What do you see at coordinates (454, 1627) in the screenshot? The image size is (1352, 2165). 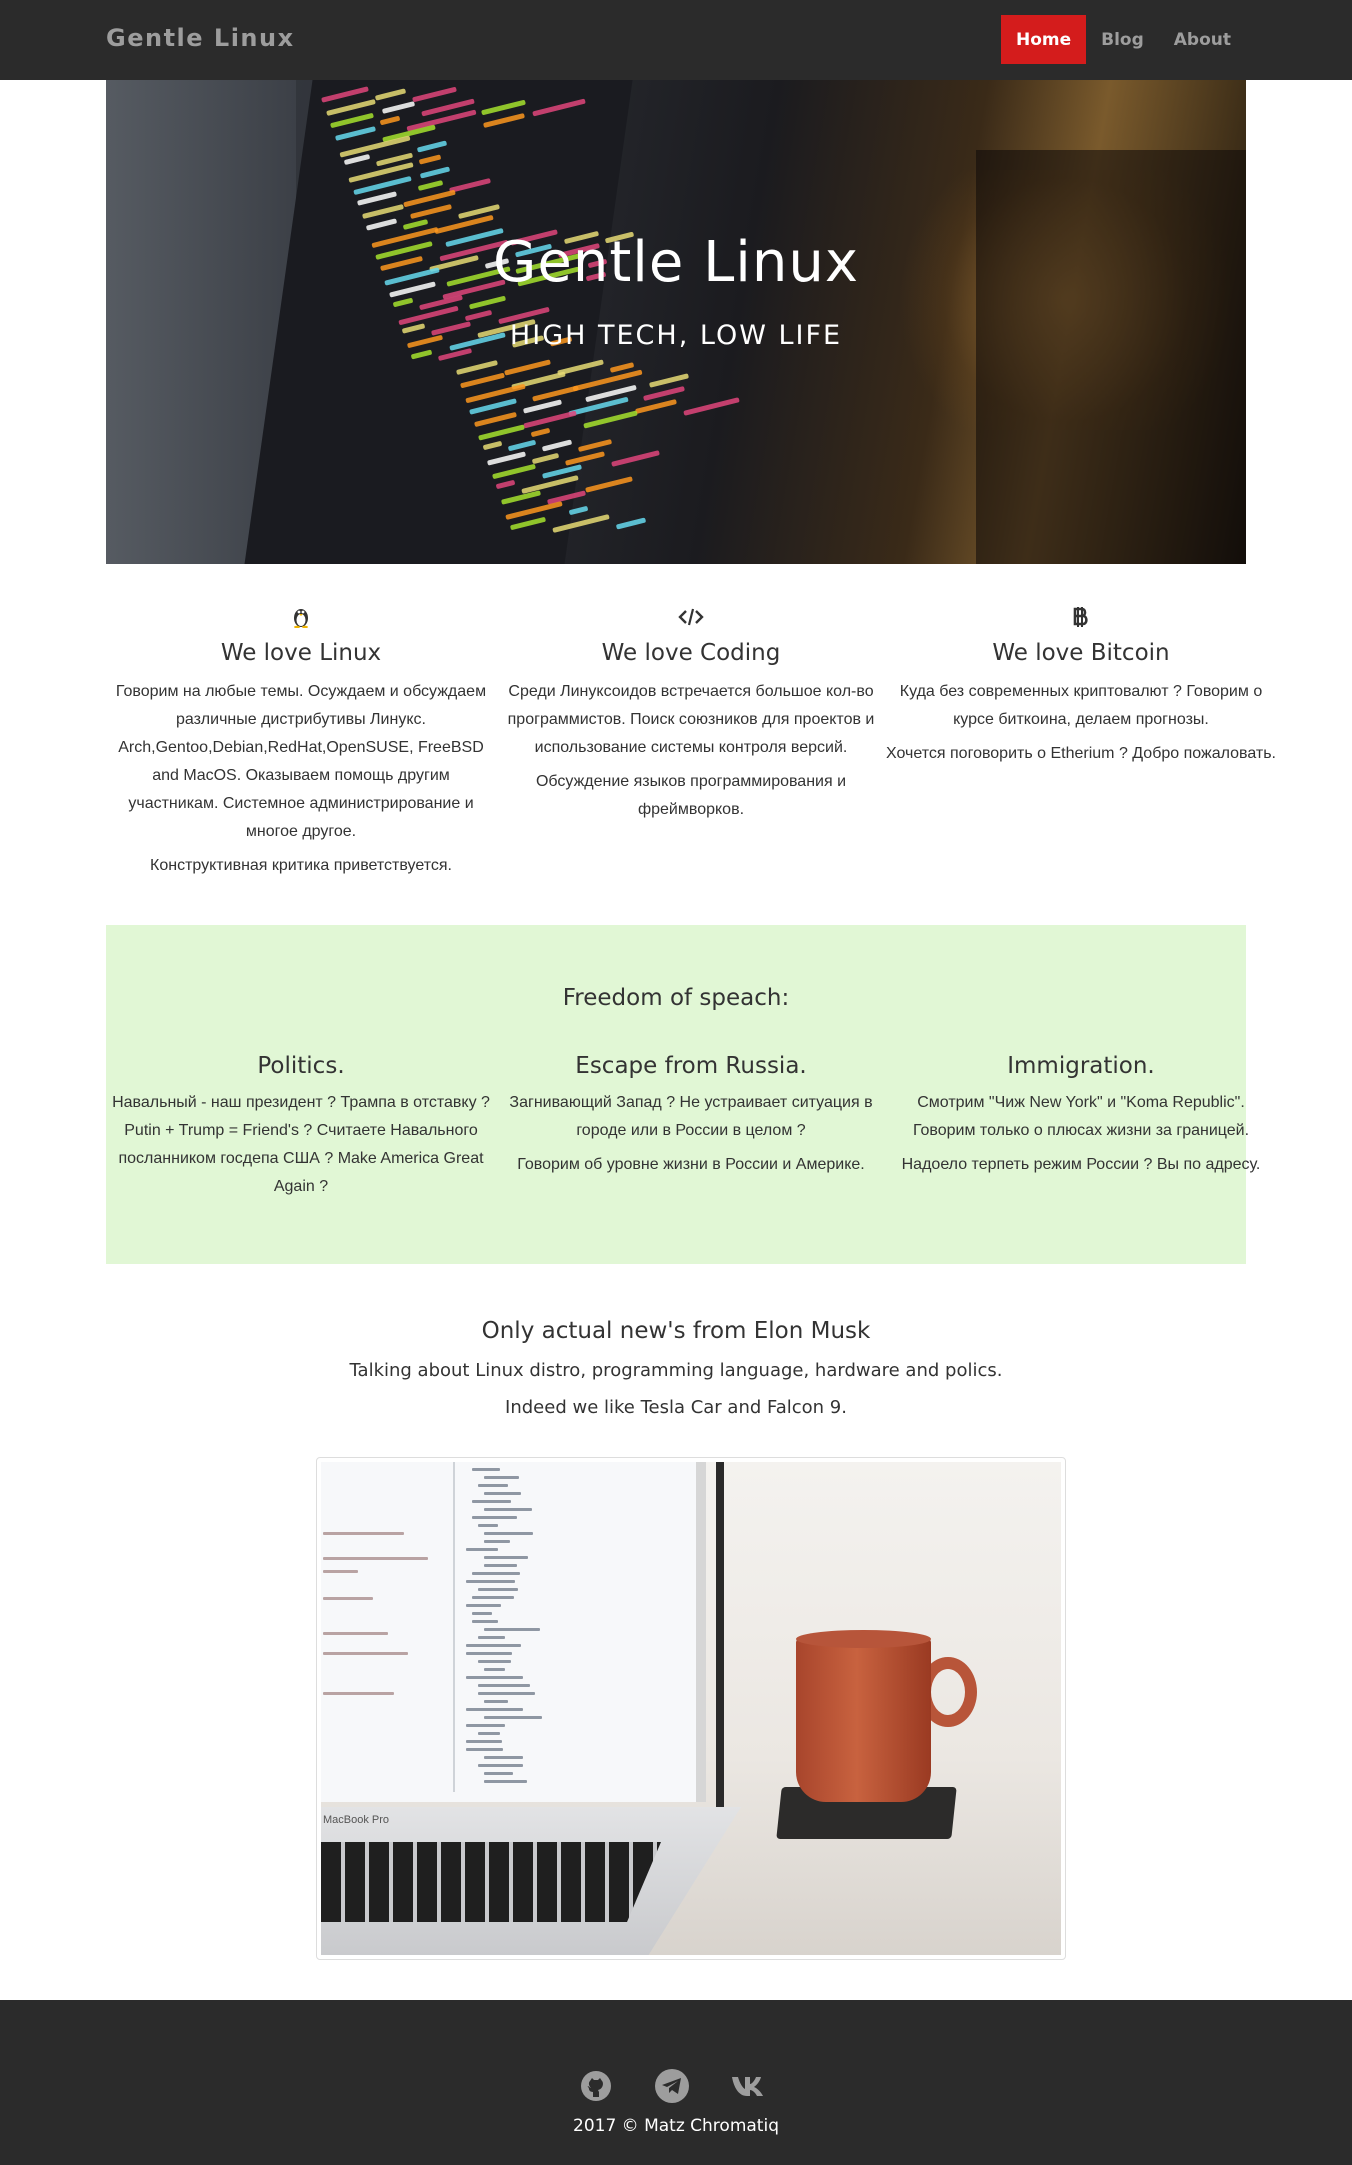 I see `laptop-editor-divider` at bounding box center [454, 1627].